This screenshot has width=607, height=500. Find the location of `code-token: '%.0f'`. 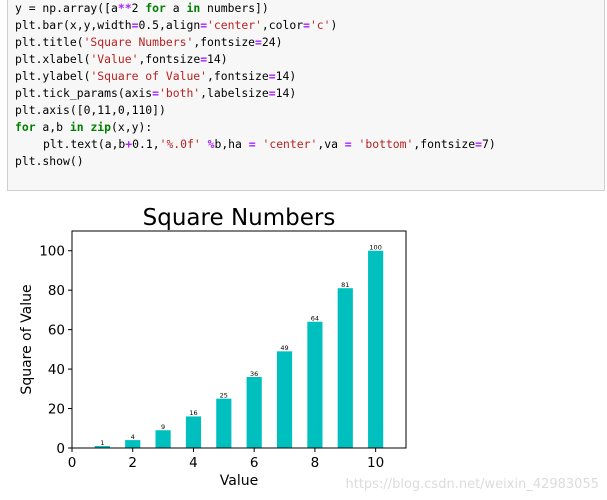

code-token: '%.0f' is located at coordinates (180, 144).